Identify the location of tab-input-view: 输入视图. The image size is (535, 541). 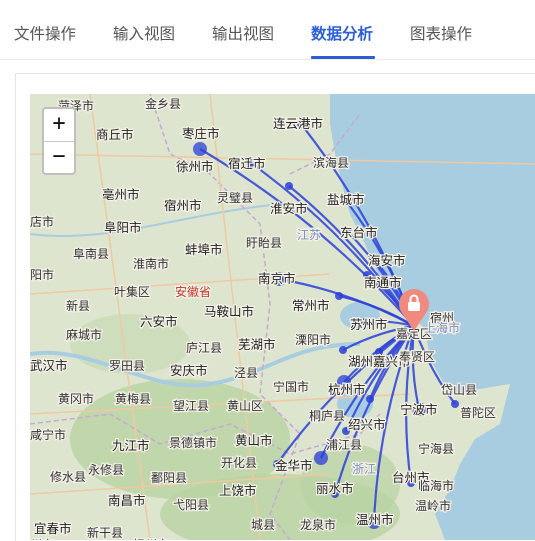
(144, 33).